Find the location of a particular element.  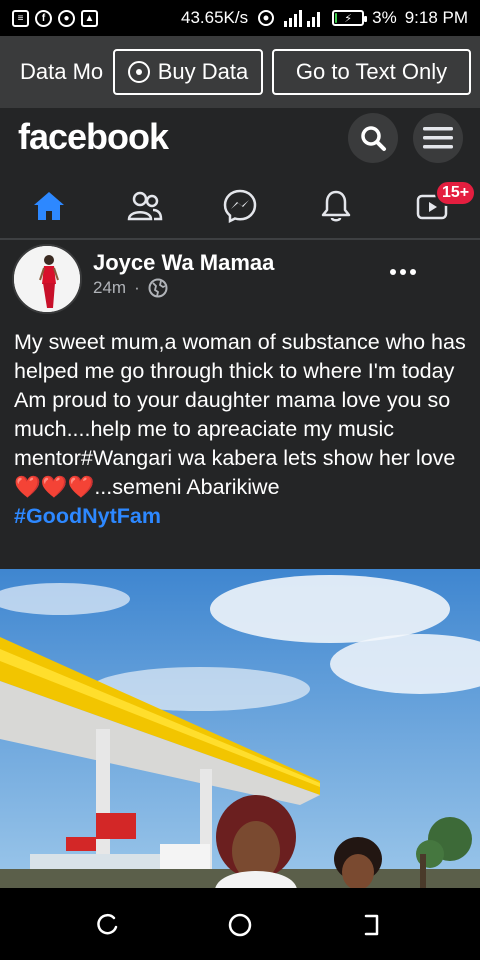

watch-badge: 15+ is located at coordinates (456, 193).